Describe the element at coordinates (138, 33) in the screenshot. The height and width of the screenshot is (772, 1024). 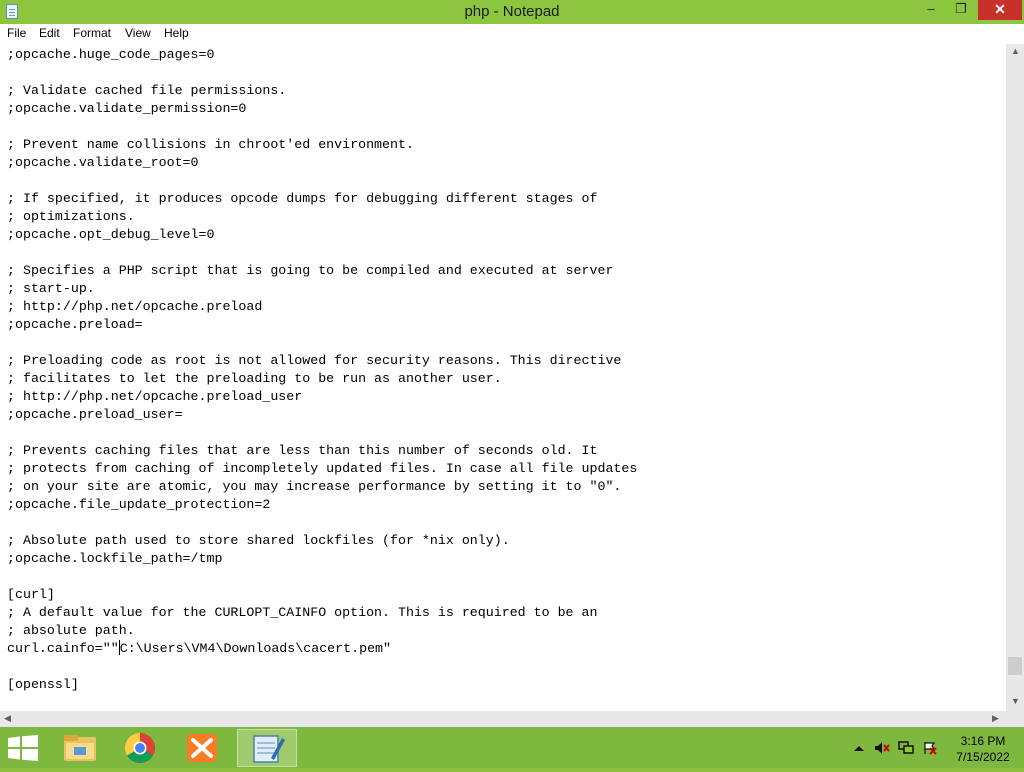
I see `menu-view: View` at that location.